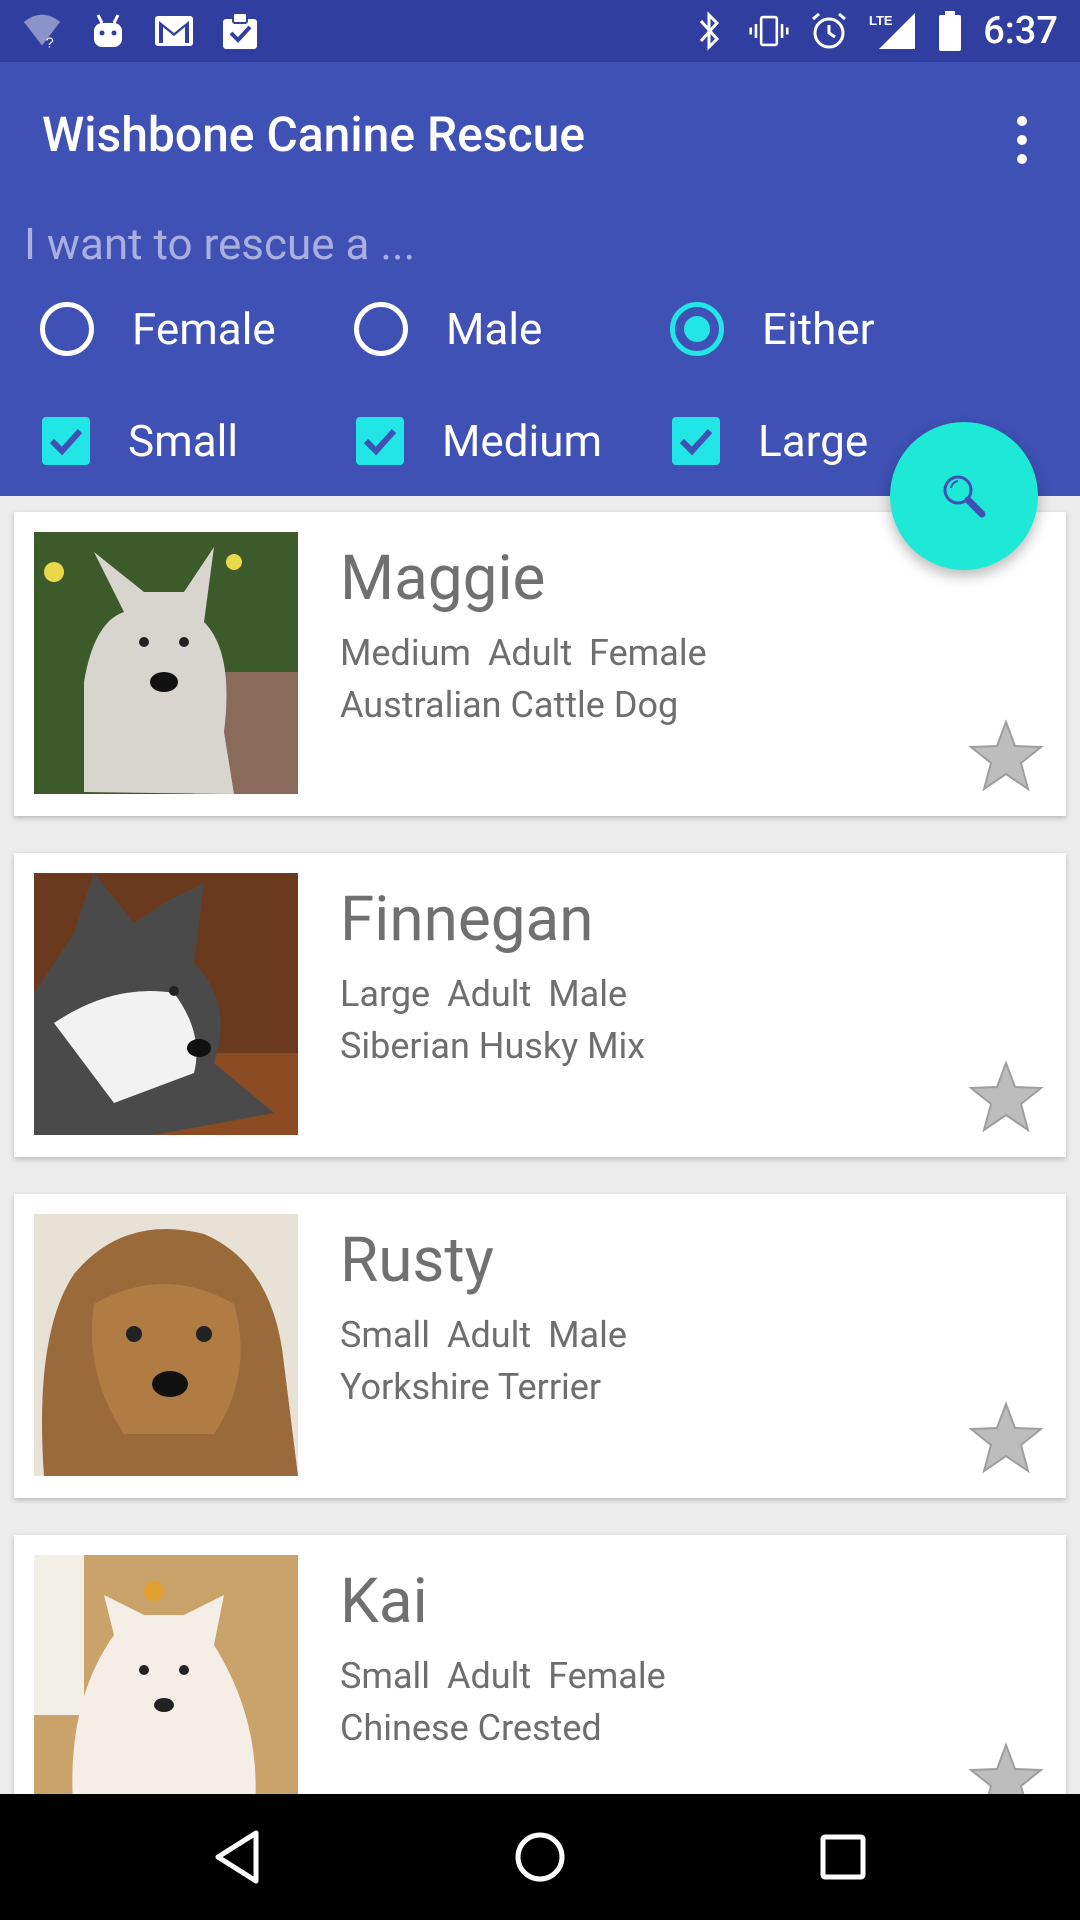  What do you see at coordinates (385, 994) in the screenshot?
I see `dog-size: Large` at bounding box center [385, 994].